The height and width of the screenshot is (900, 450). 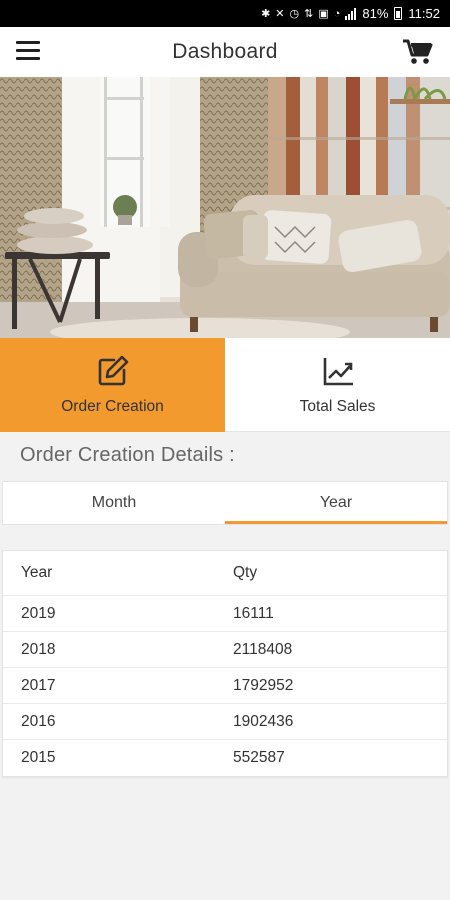 I want to click on notification-icon: ▣, so click(x=323, y=14).